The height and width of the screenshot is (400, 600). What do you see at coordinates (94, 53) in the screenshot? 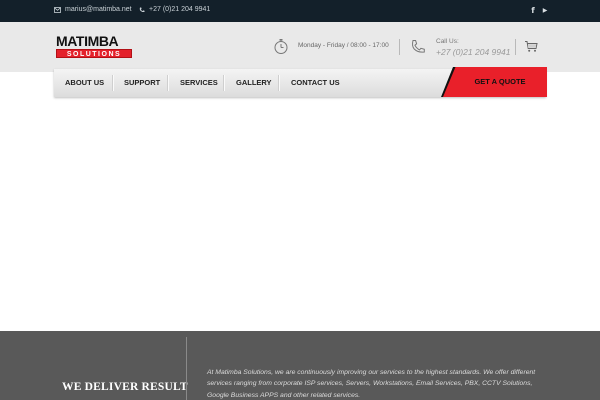
I see `logo-tagline: SOLUTIONS` at bounding box center [94, 53].